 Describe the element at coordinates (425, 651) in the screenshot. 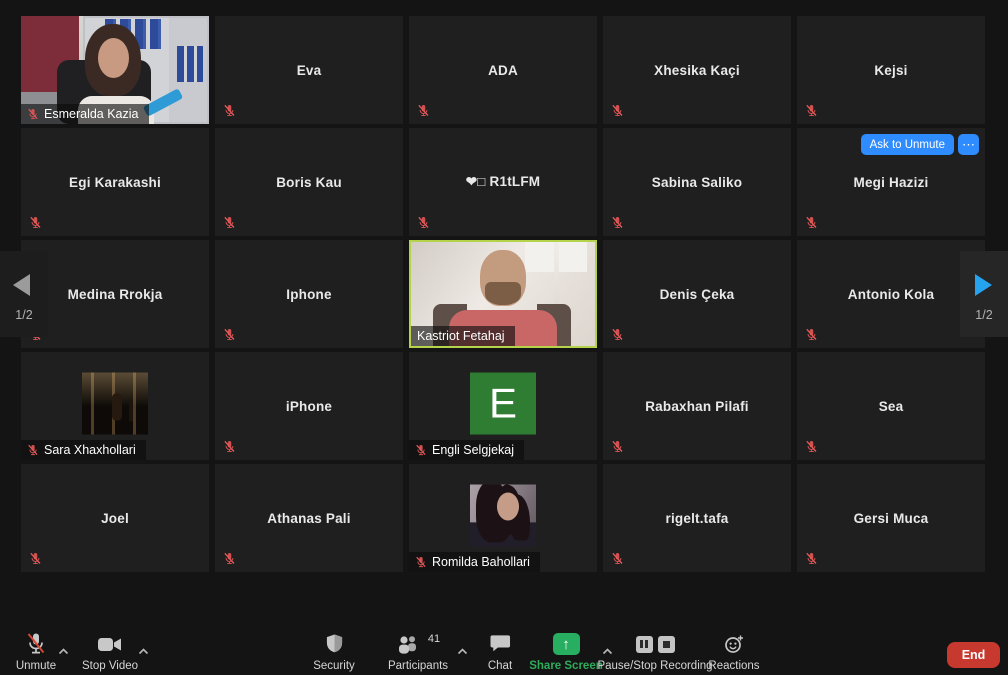

I see `participants-button: 41 Participants` at that location.